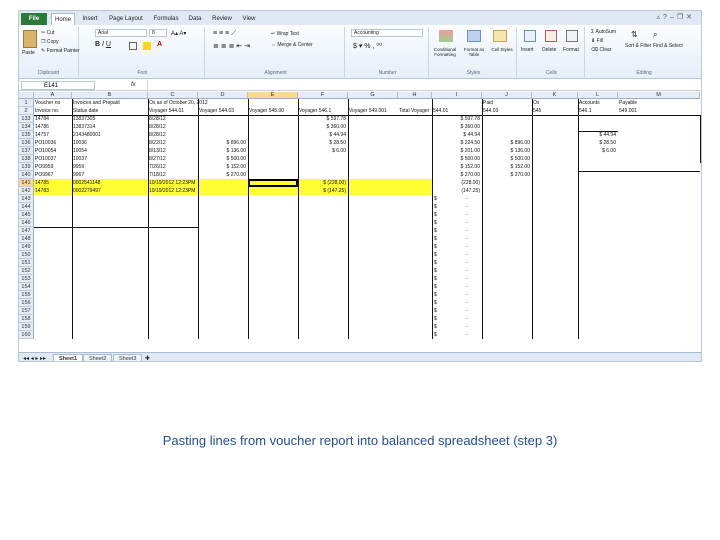  What do you see at coordinates (507, 95) in the screenshot?
I see `column-header-j: J` at bounding box center [507, 95].